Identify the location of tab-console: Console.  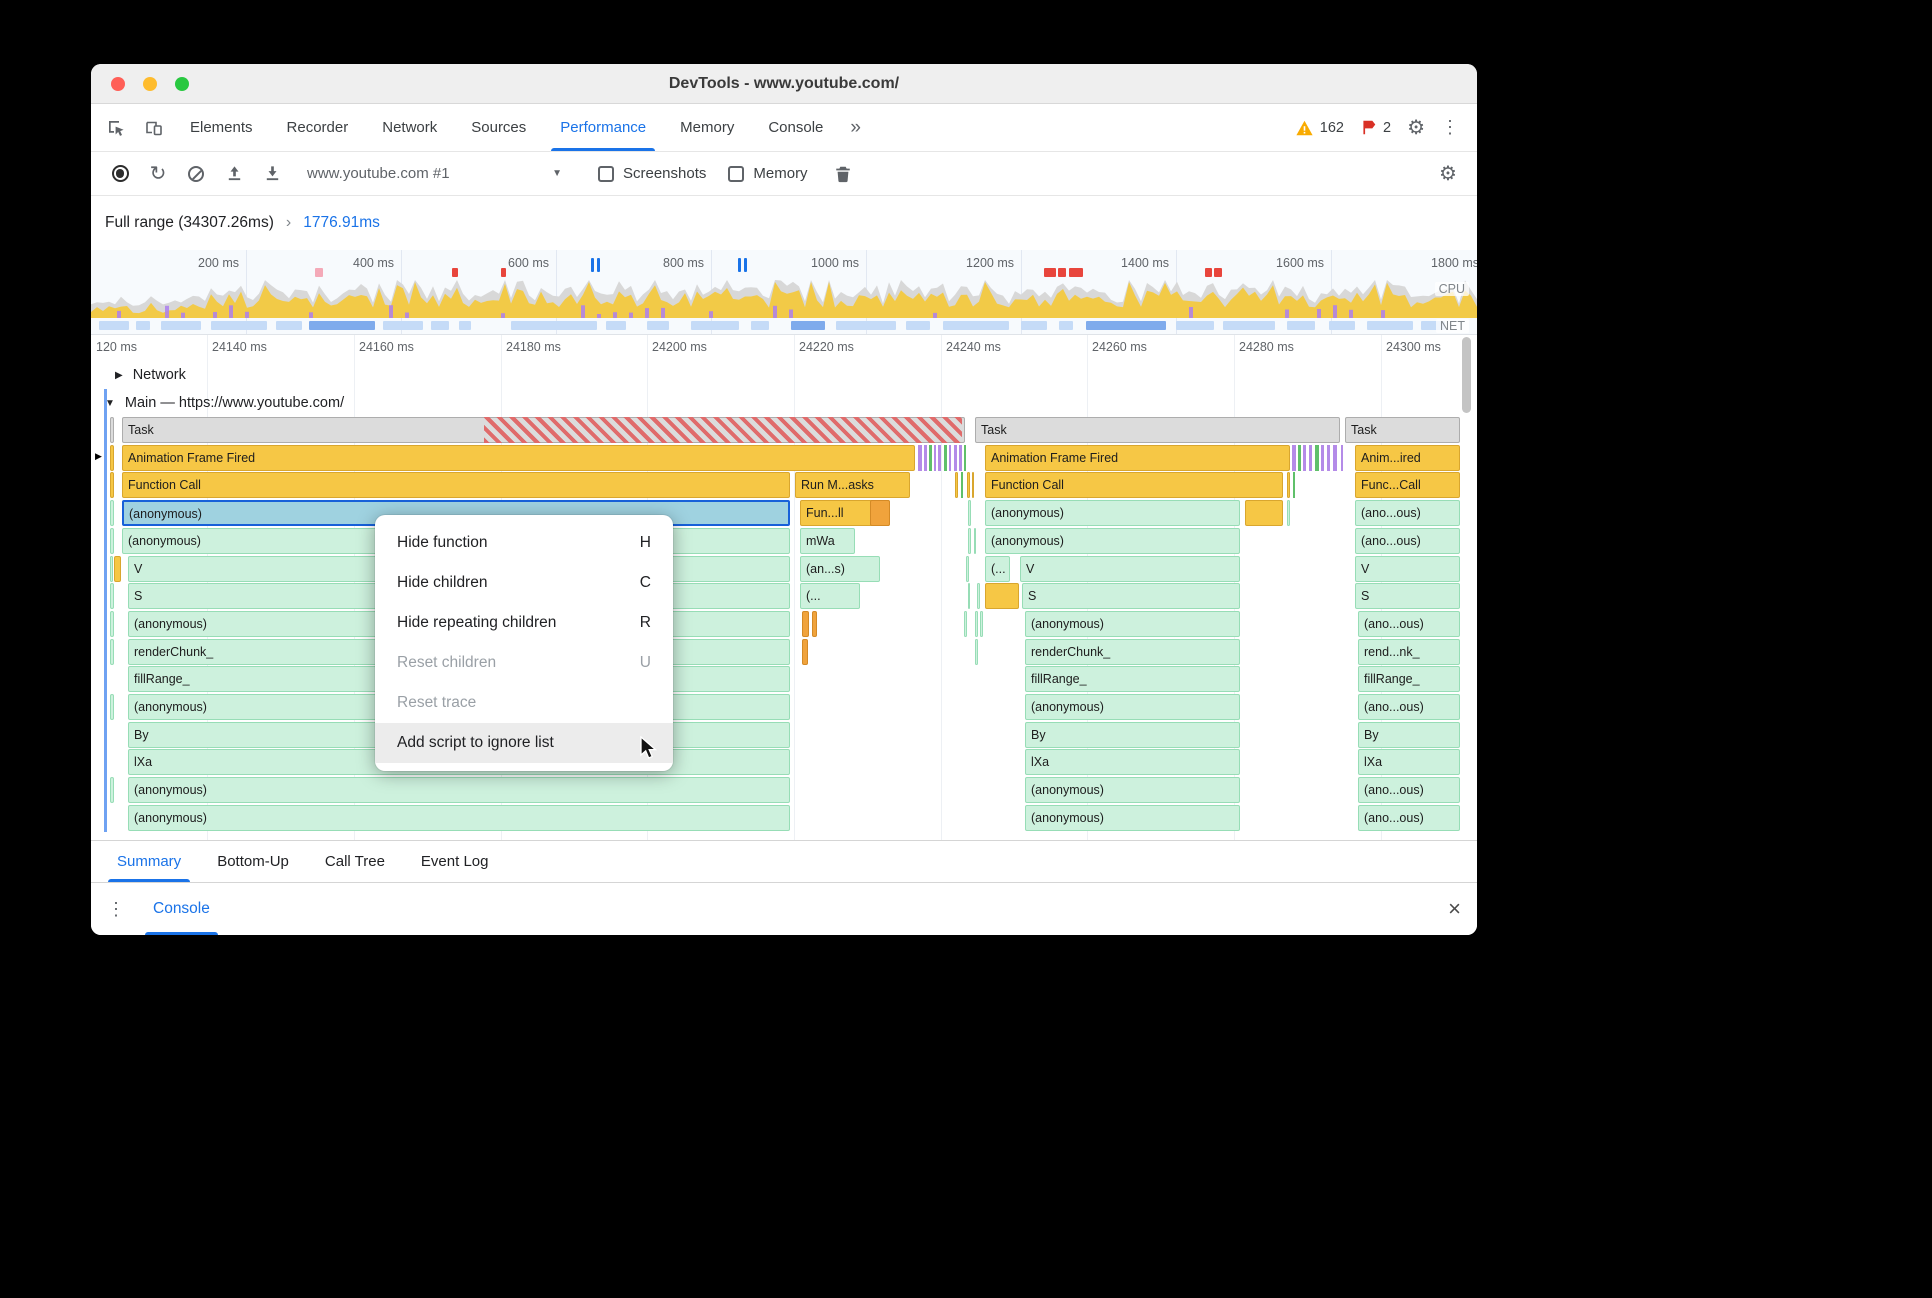
(795, 127).